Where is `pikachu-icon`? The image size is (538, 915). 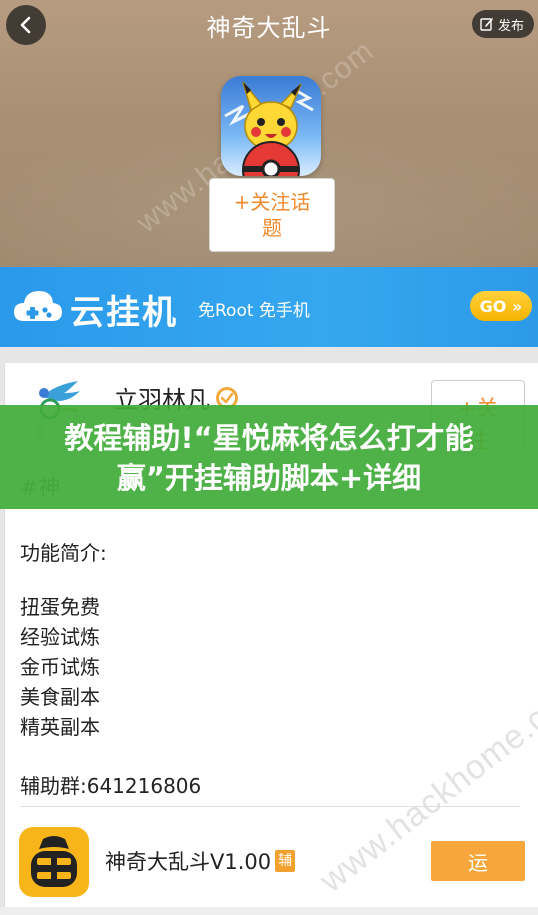
pikachu-icon is located at coordinates (269, 128).